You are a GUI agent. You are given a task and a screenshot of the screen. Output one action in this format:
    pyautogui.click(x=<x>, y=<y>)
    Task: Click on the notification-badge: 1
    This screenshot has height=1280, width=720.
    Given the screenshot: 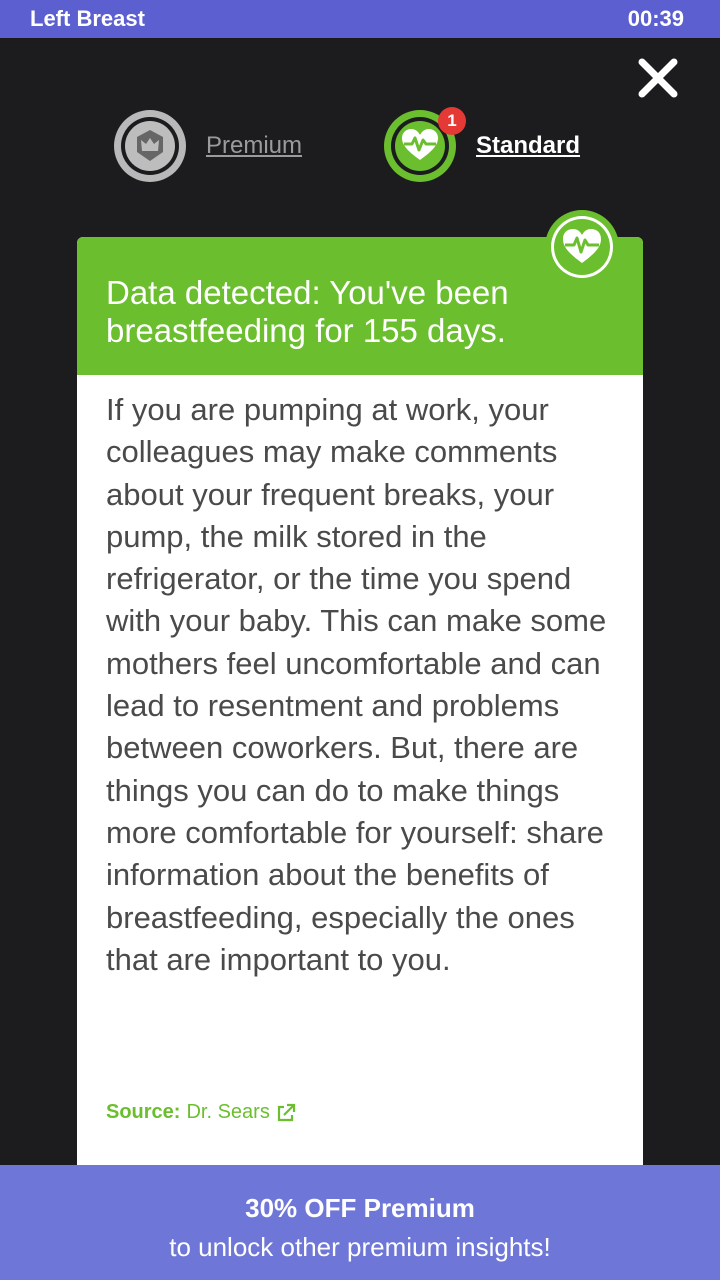 What is the action you would take?
    pyautogui.click(x=452, y=121)
    